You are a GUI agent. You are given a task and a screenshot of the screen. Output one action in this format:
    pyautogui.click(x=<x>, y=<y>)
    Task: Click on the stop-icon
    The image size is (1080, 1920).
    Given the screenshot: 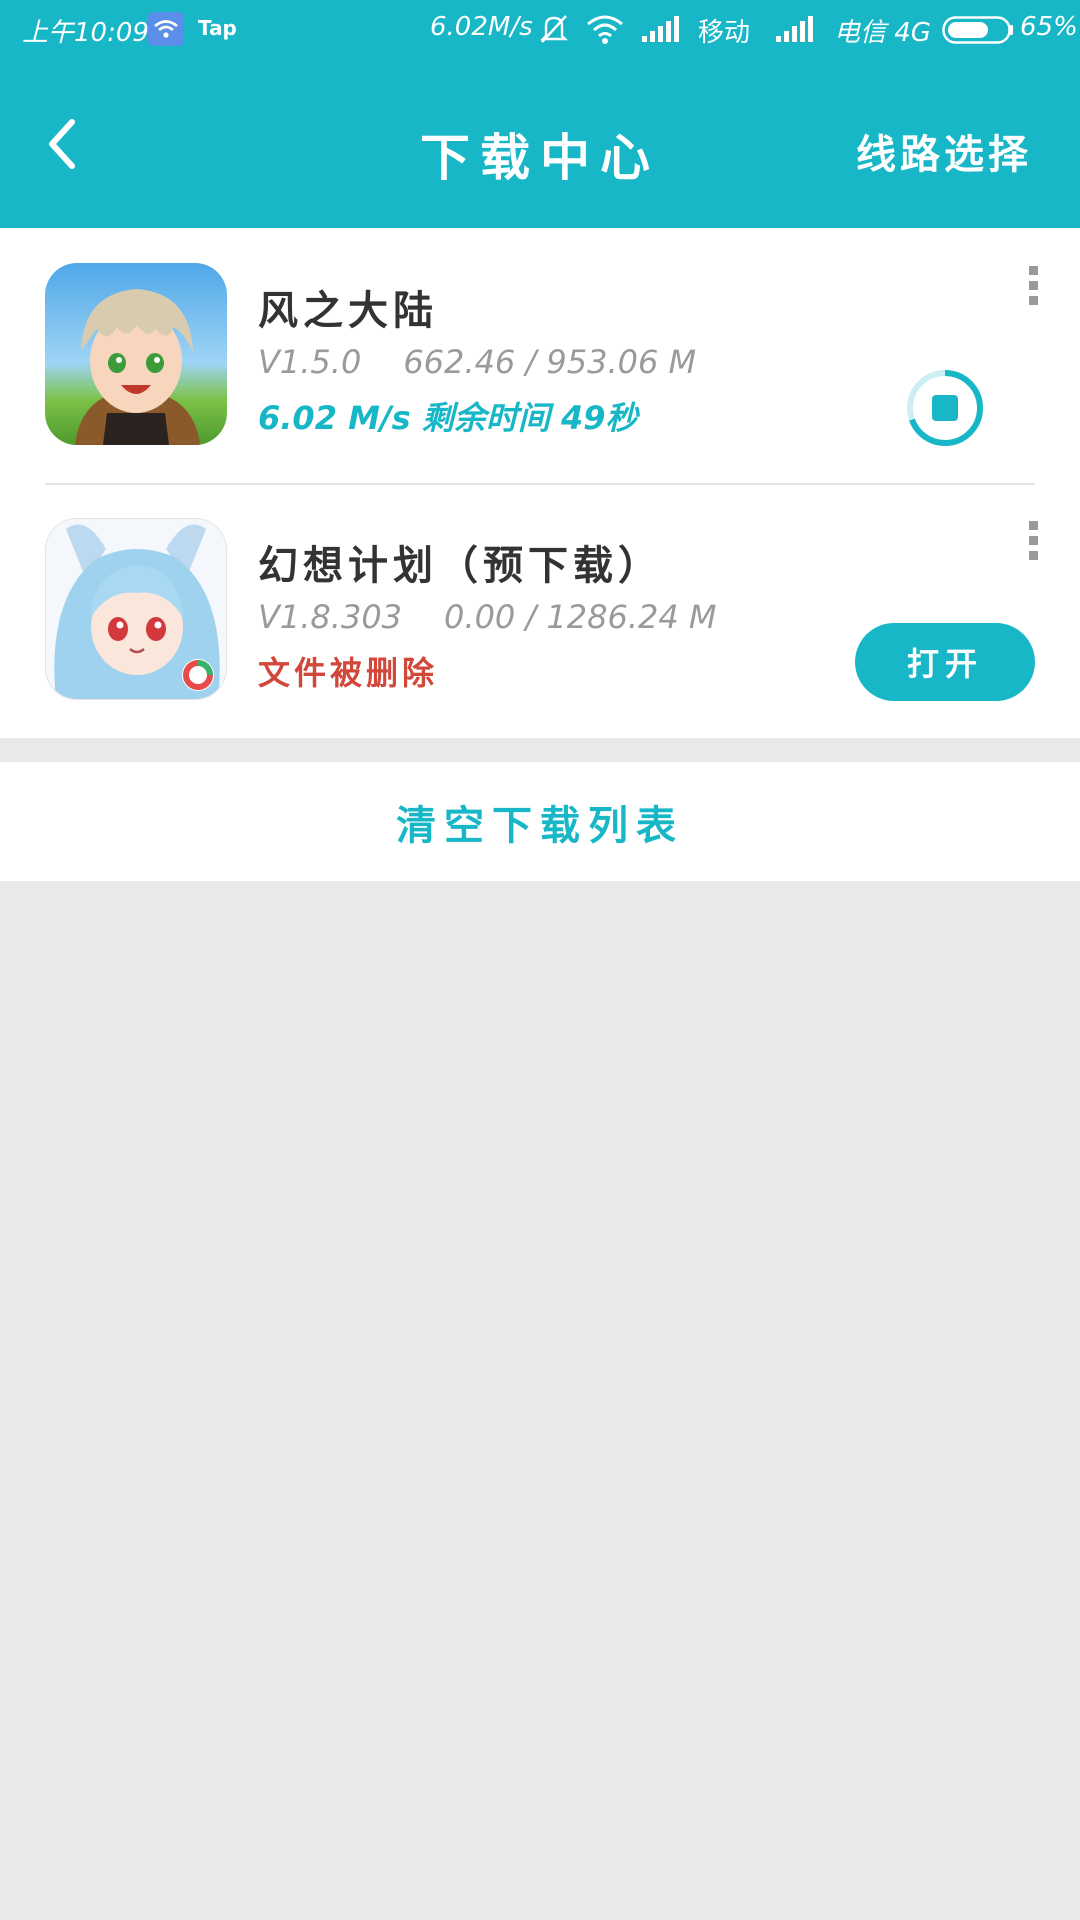 What is the action you would take?
    pyautogui.click(x=945, y=408)
    